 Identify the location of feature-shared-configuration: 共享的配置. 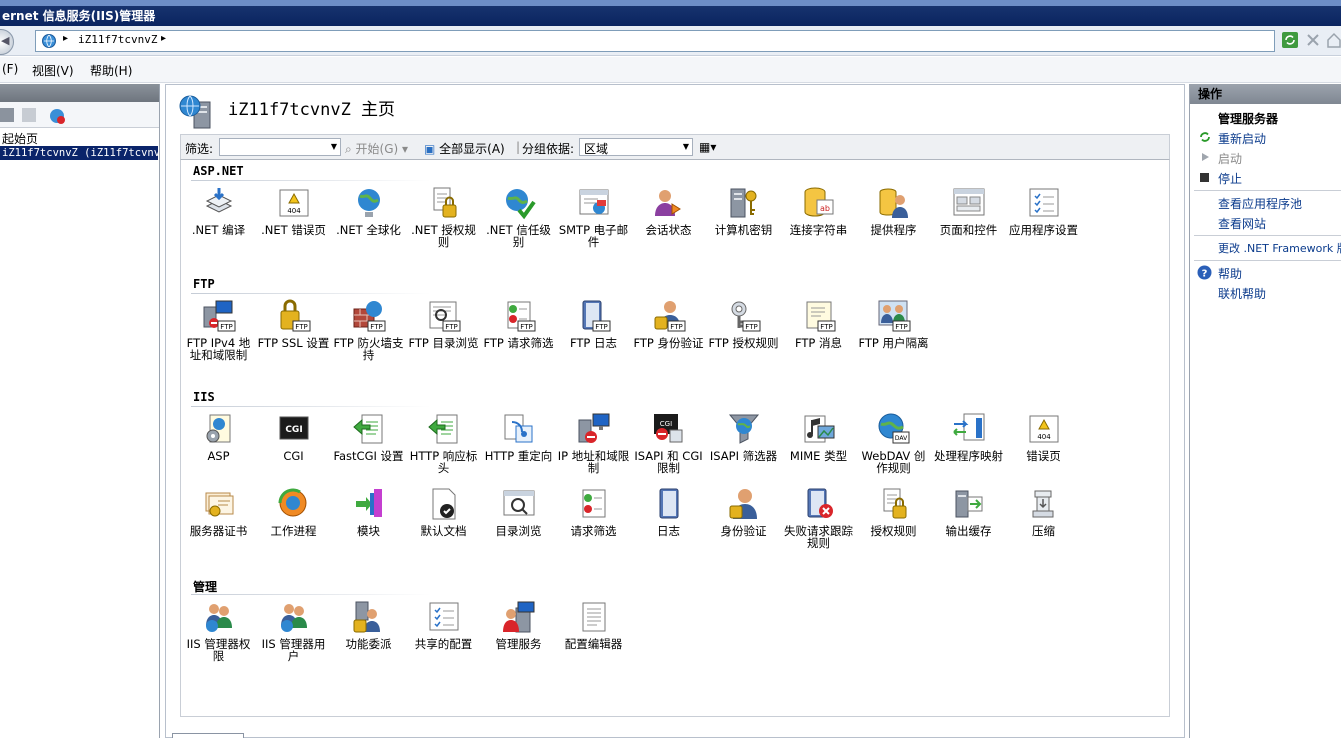
(443, 625).